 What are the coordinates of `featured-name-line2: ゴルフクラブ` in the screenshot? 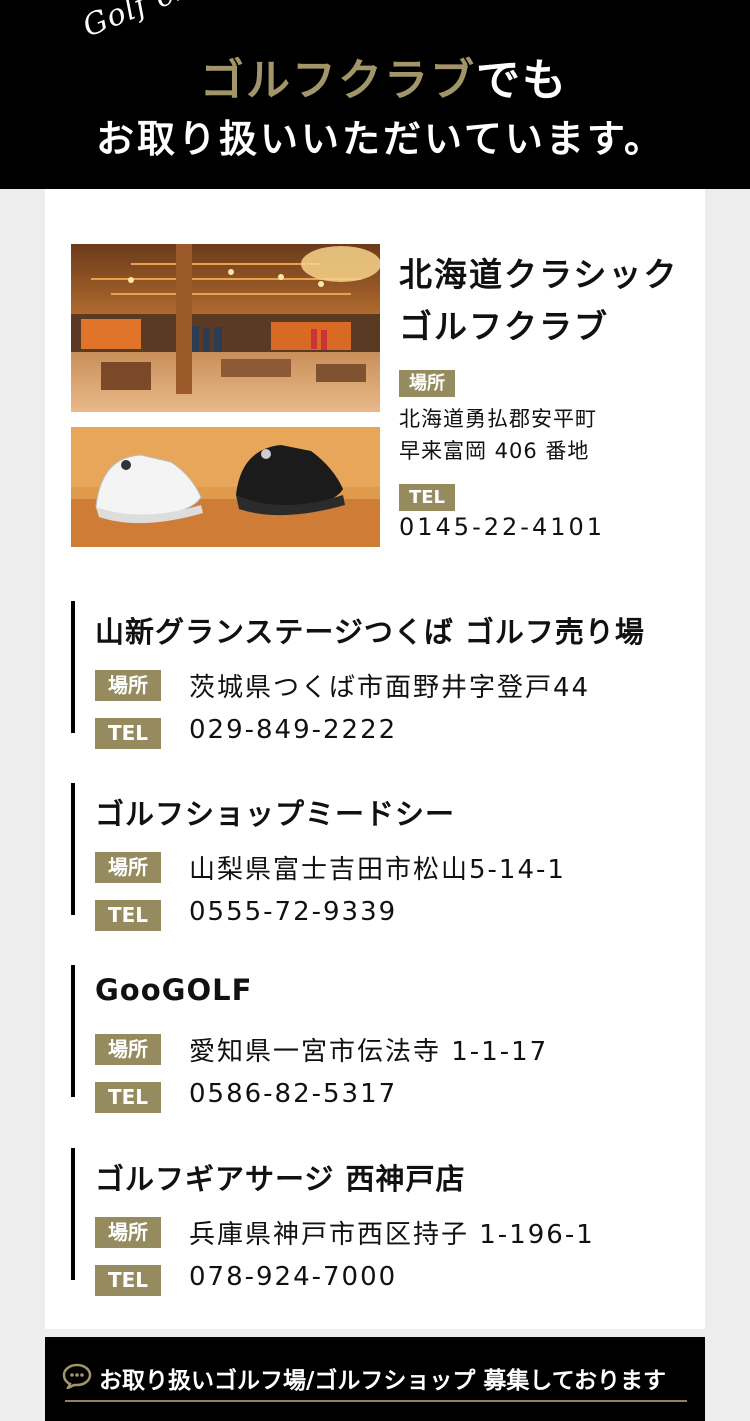 It's located at (504, 326).